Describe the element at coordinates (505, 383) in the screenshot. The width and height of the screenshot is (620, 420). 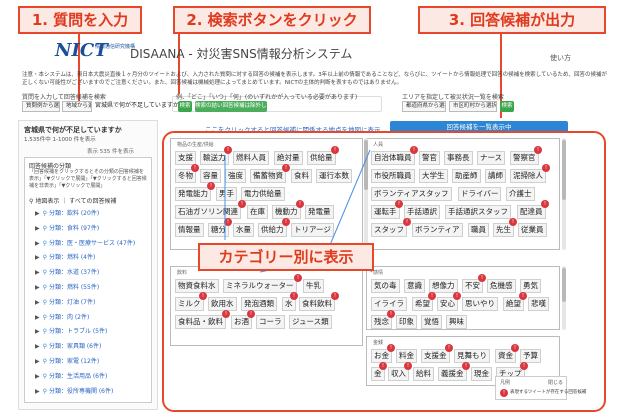
I see `legend-title: 凡例` at that location.